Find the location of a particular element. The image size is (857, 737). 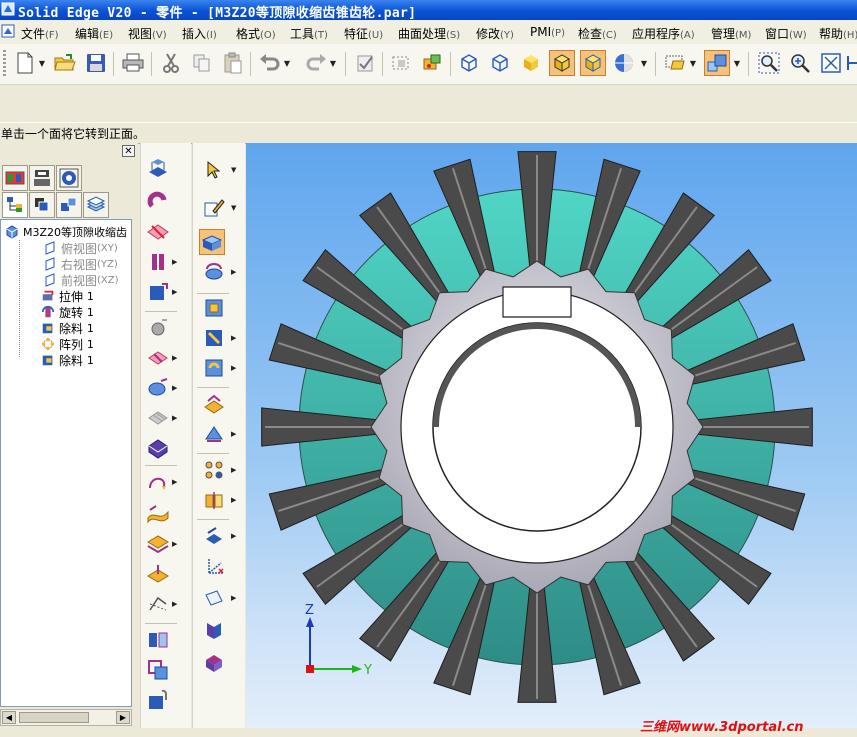

mirror-dropdown: ▶ is located at coordinates (234, 500).